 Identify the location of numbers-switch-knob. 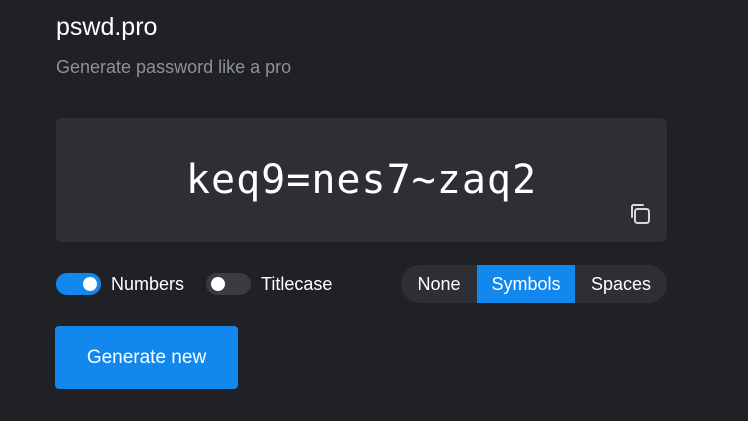
(90, 284).